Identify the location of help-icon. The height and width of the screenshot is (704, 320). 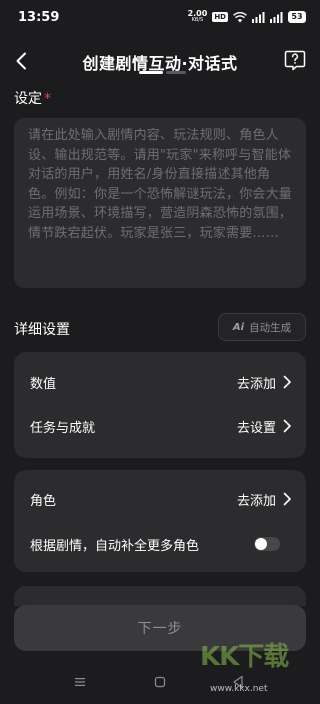
(295, 60).